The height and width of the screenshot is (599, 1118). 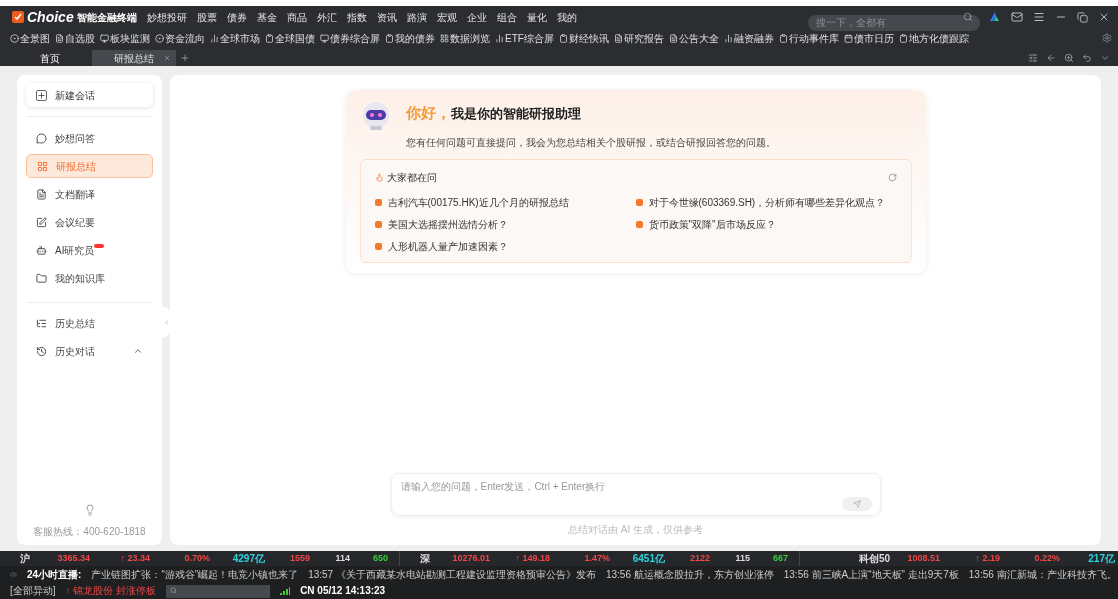 I want to click on lightbulb-icon, so click(x=89, y=510).